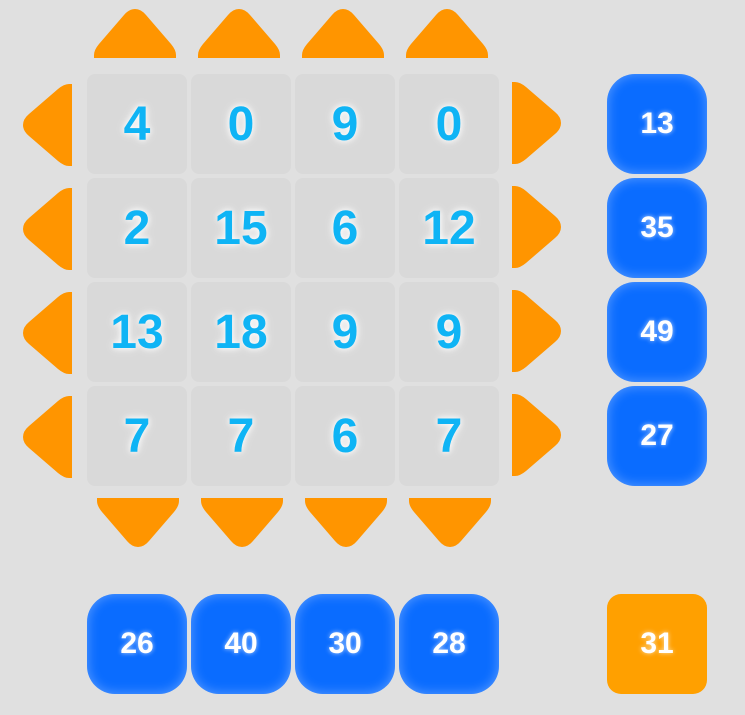 This screenshot has width=745, height=715. I want to click on grid-cell-r3-c1: 13, so click(137, 332).